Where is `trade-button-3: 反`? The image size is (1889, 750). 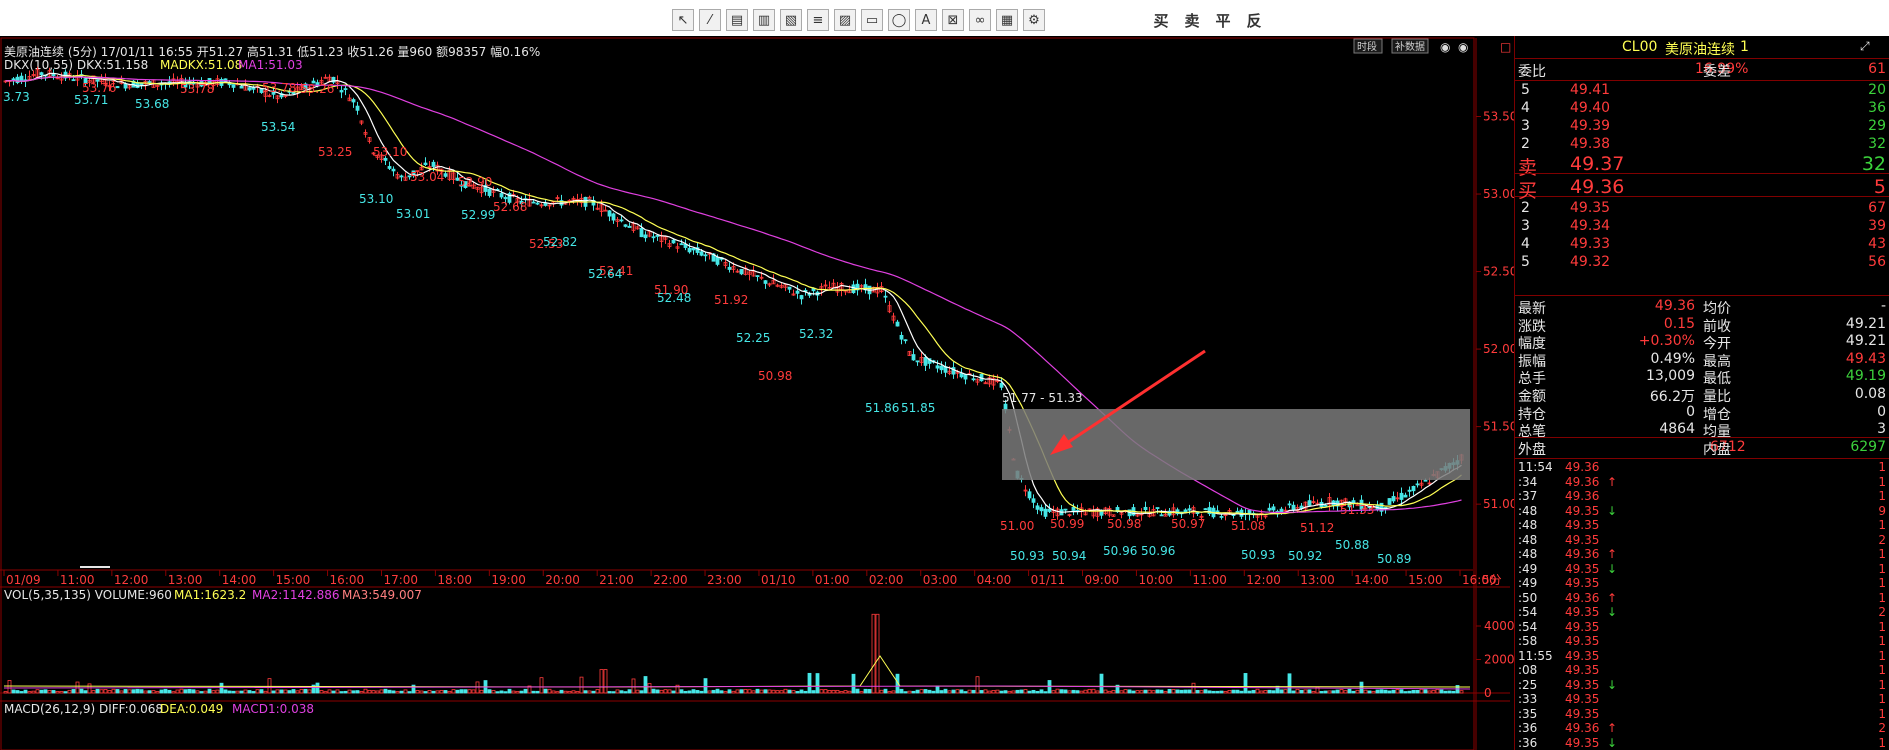 trade-button-3: 反 is located at coordinates (1254, 20).